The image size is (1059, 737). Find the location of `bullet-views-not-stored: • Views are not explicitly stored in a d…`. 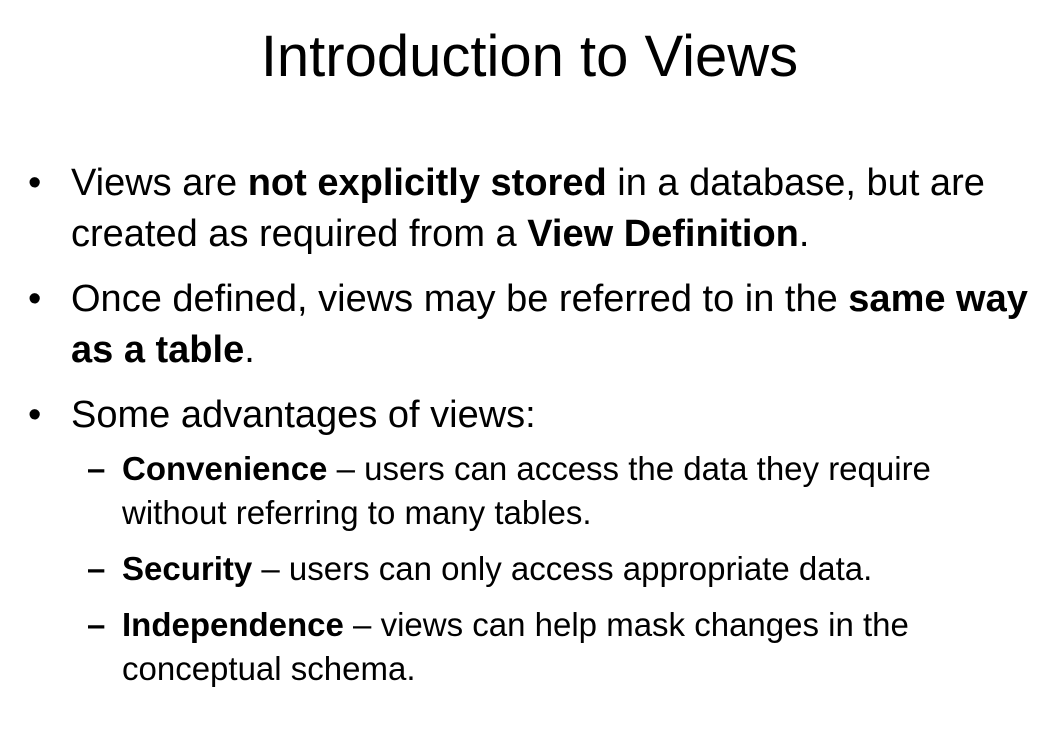

bullet-views-not-stored: • Views are not explicitly stored in a d… is located at coordinates (533, 209).